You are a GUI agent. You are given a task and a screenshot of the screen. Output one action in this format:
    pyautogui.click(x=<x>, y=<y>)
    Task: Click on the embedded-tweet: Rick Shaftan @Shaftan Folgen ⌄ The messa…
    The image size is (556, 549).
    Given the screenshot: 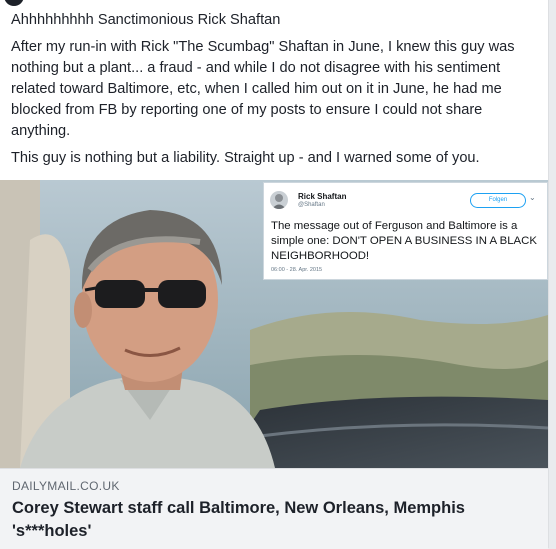 What is the action you would take?
    pyautogui.click(x=405, y=231)
    